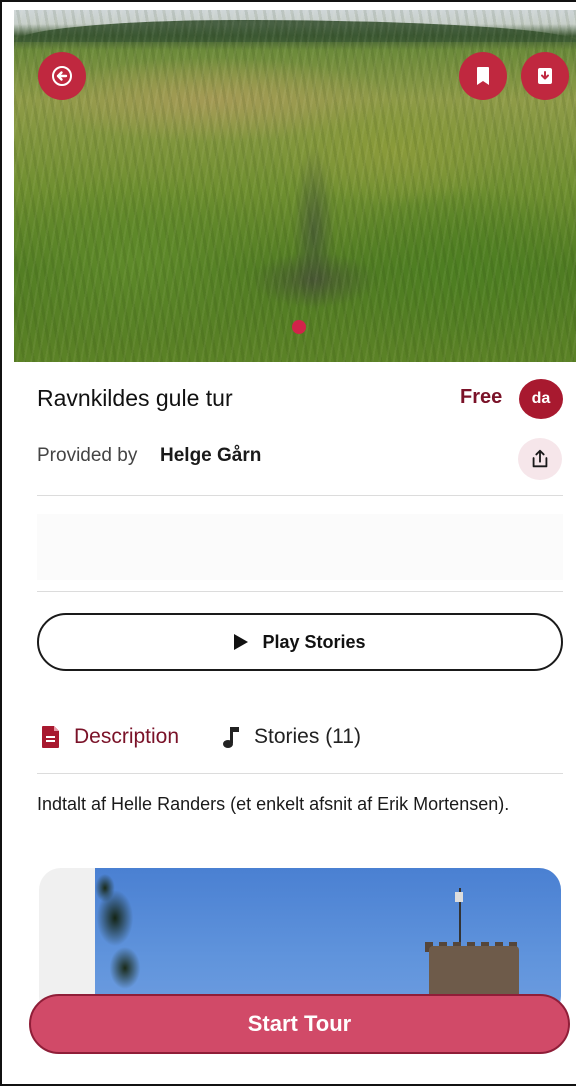  I want to click on tab-stories: Stories (11), so click(290, 737).